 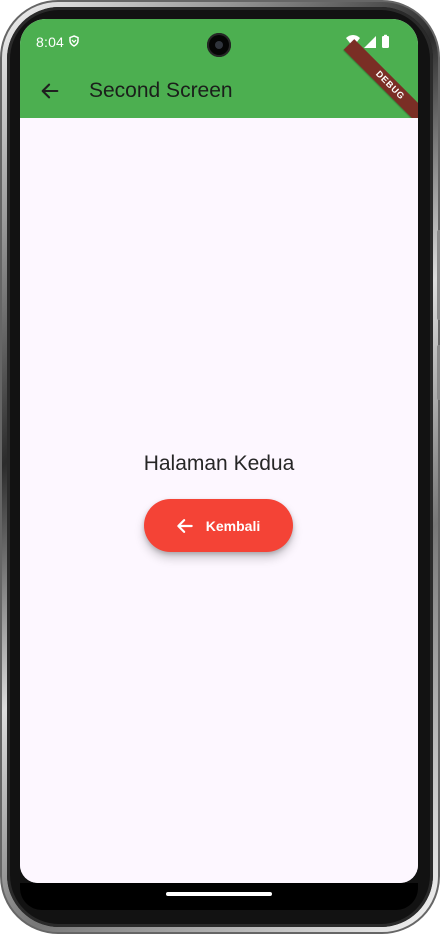 What do you see at coordinates (74, 41) in the screenshot?
I see `shield-icon` at bounding box center [74, 41].